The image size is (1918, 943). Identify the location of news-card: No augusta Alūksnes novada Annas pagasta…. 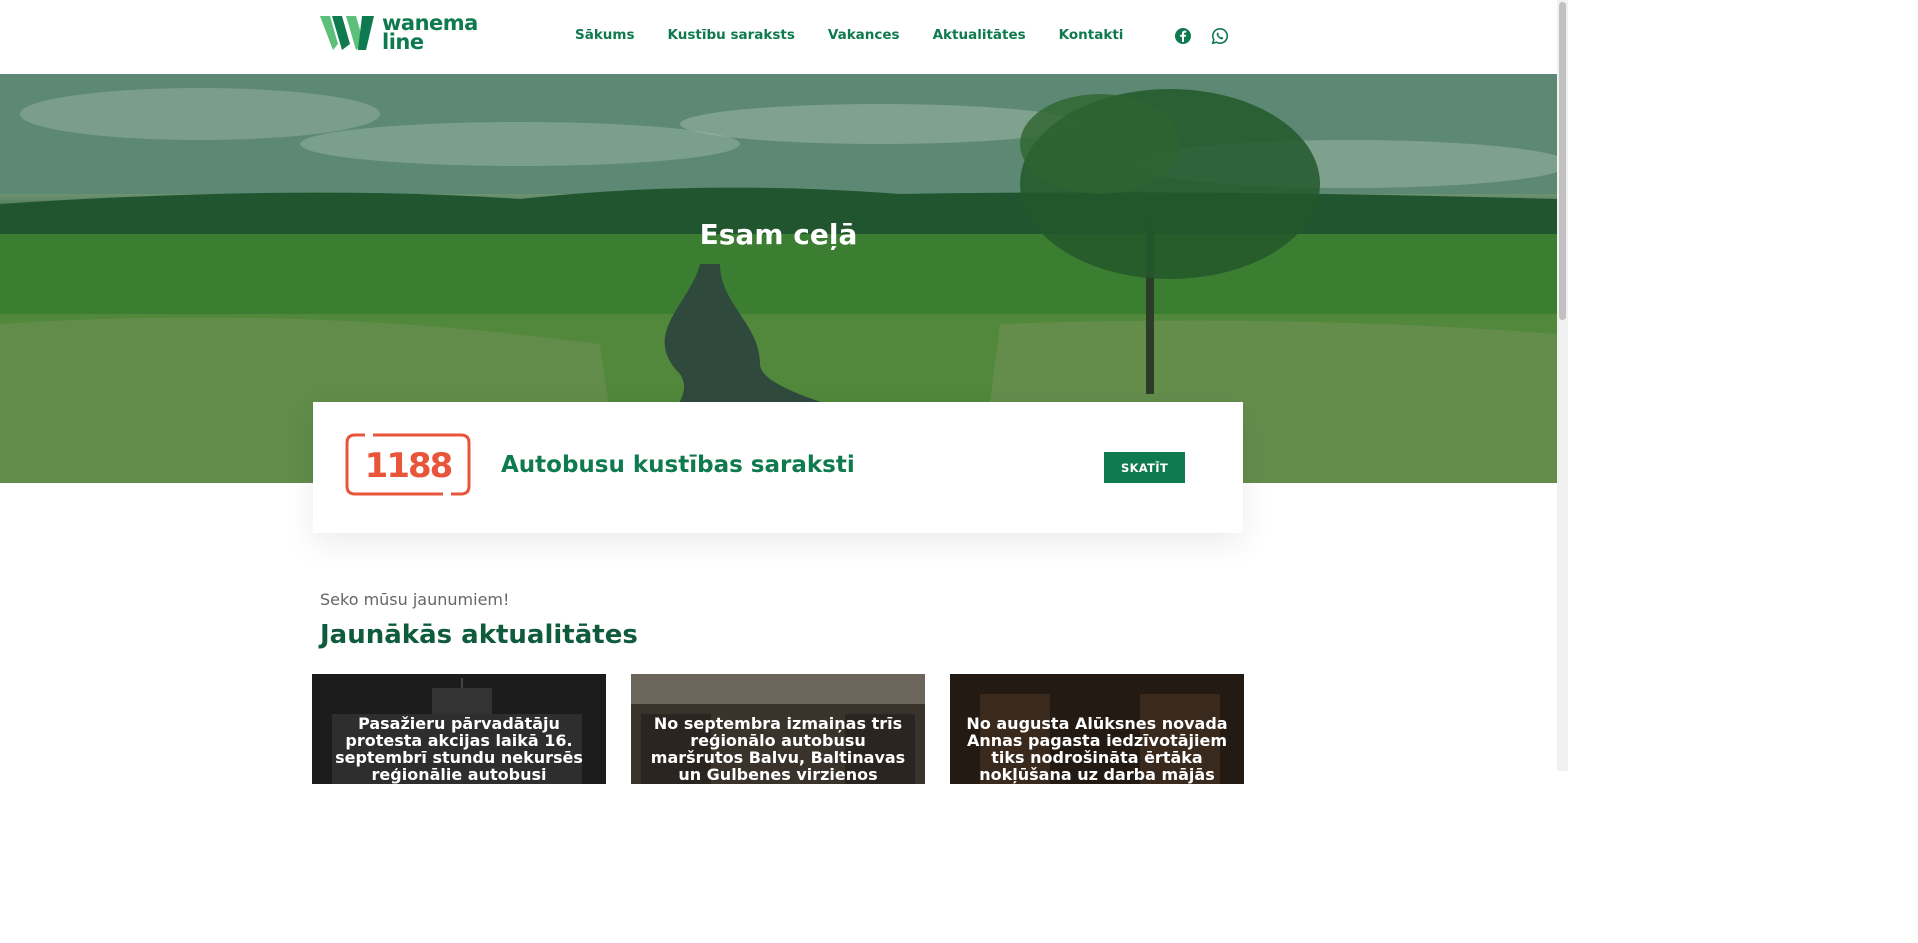
(1097, 729).